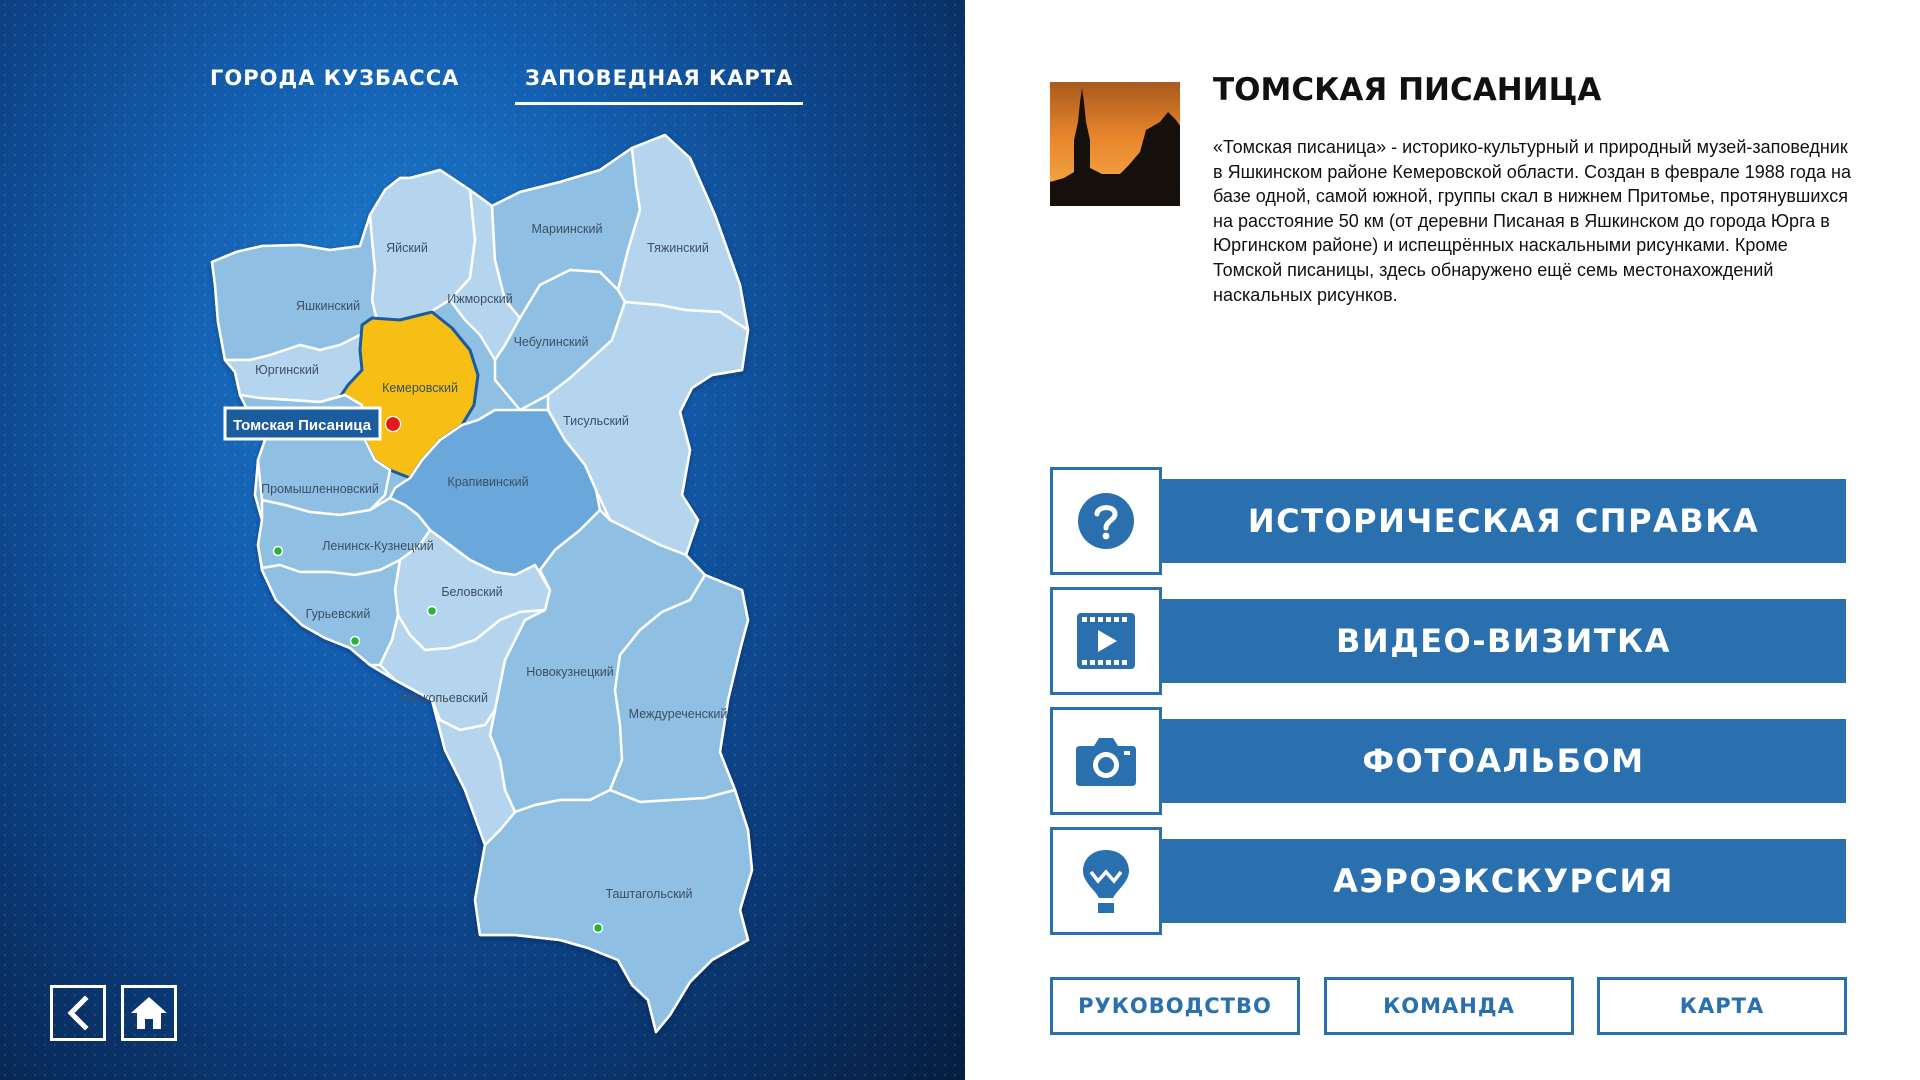 This screenshot has width=1920, height=1080. Describe the element at coordinates (648, 894) in the screenshot. I see `label-tashtagolsky: Таштагольский` at that location.